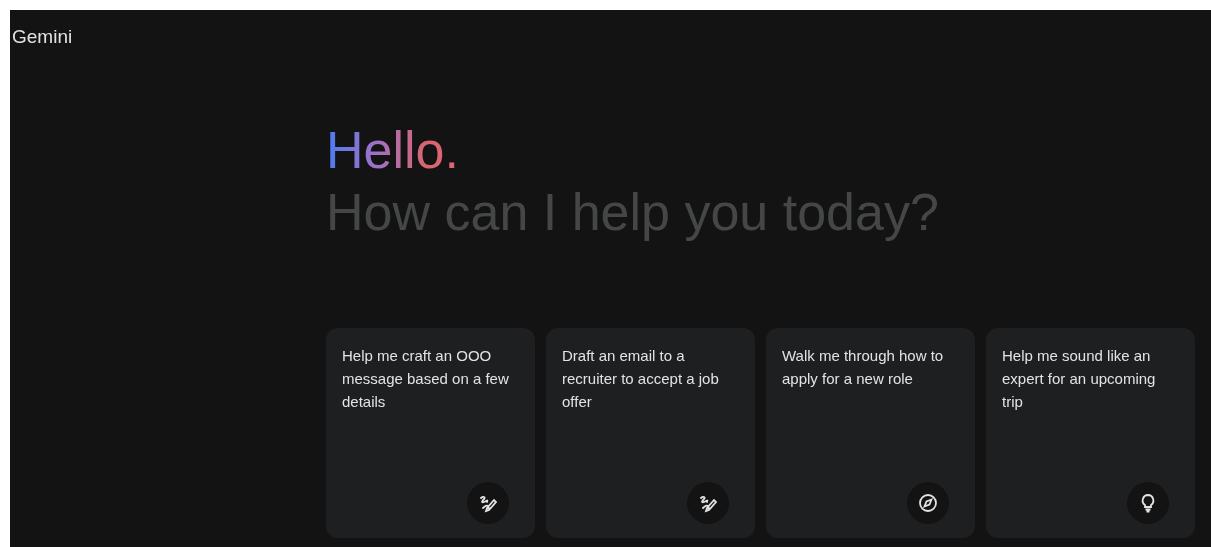  I want to click on suggestion-text: Walk me through how to apply for a new role, so click(863, 367).